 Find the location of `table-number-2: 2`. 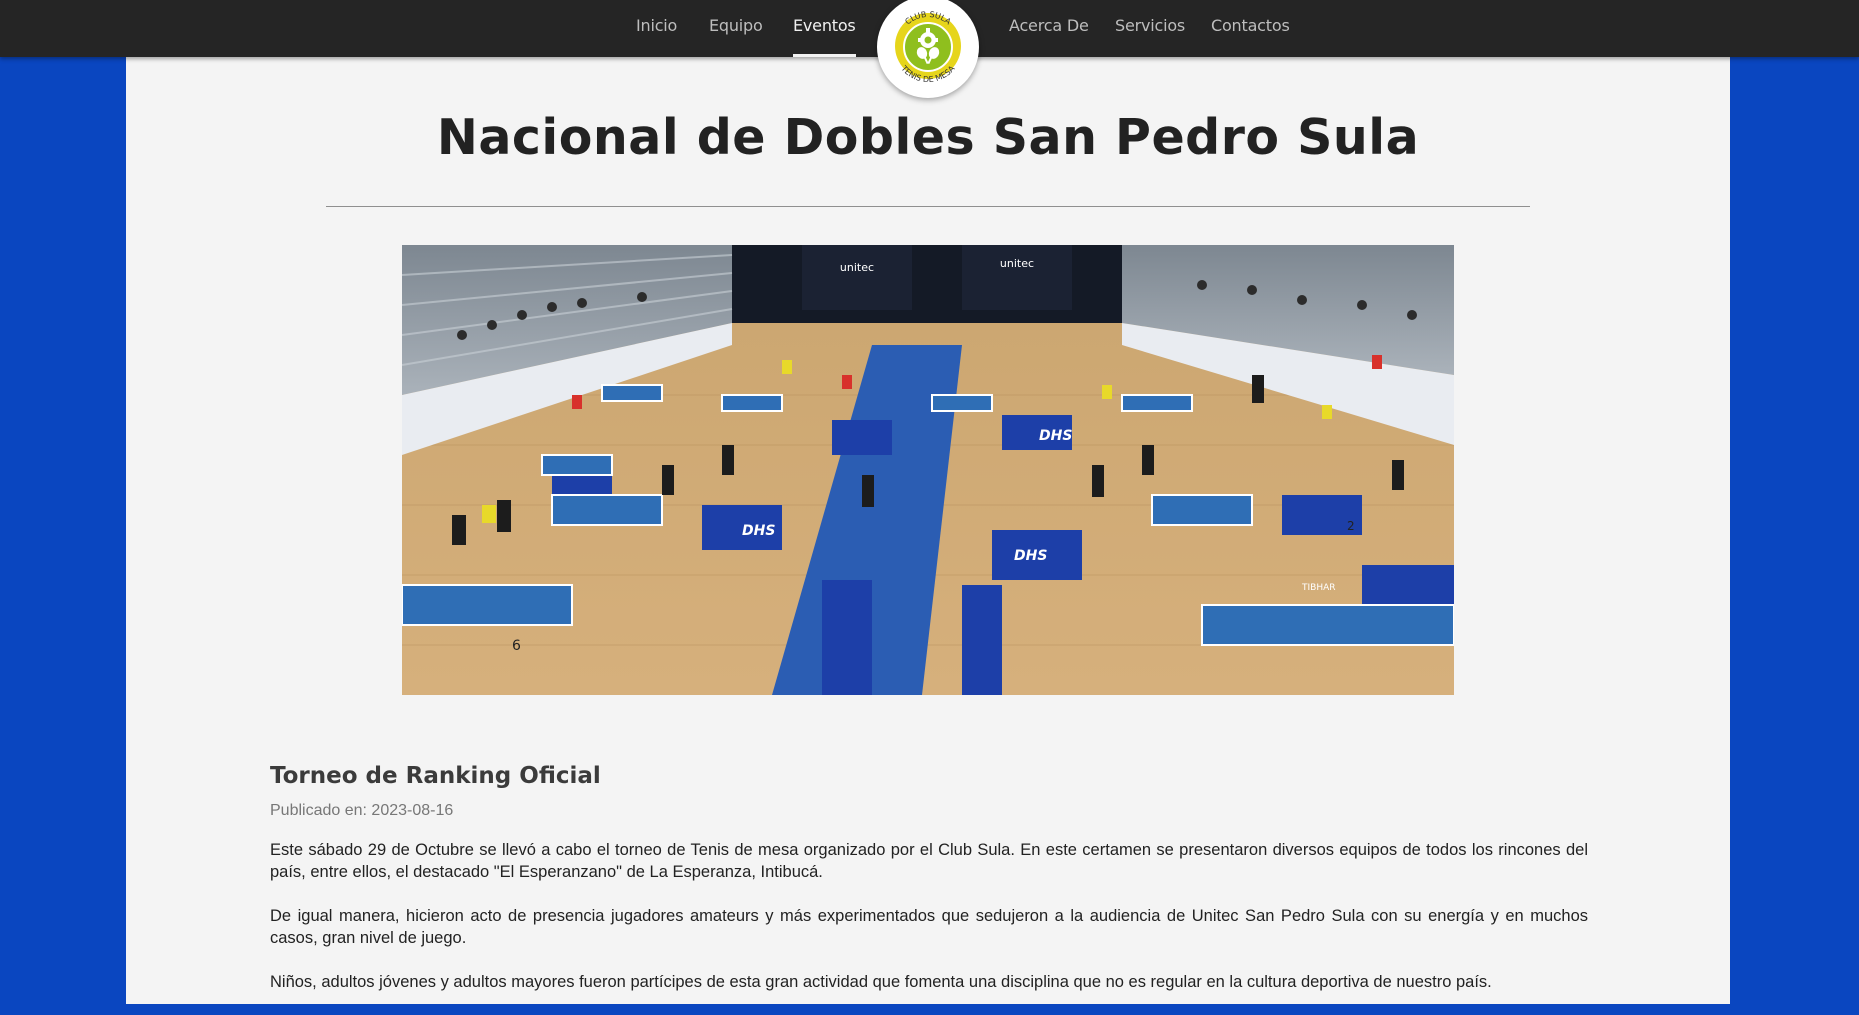

table-number-2: 2 is located at coordinates (1351, 526).